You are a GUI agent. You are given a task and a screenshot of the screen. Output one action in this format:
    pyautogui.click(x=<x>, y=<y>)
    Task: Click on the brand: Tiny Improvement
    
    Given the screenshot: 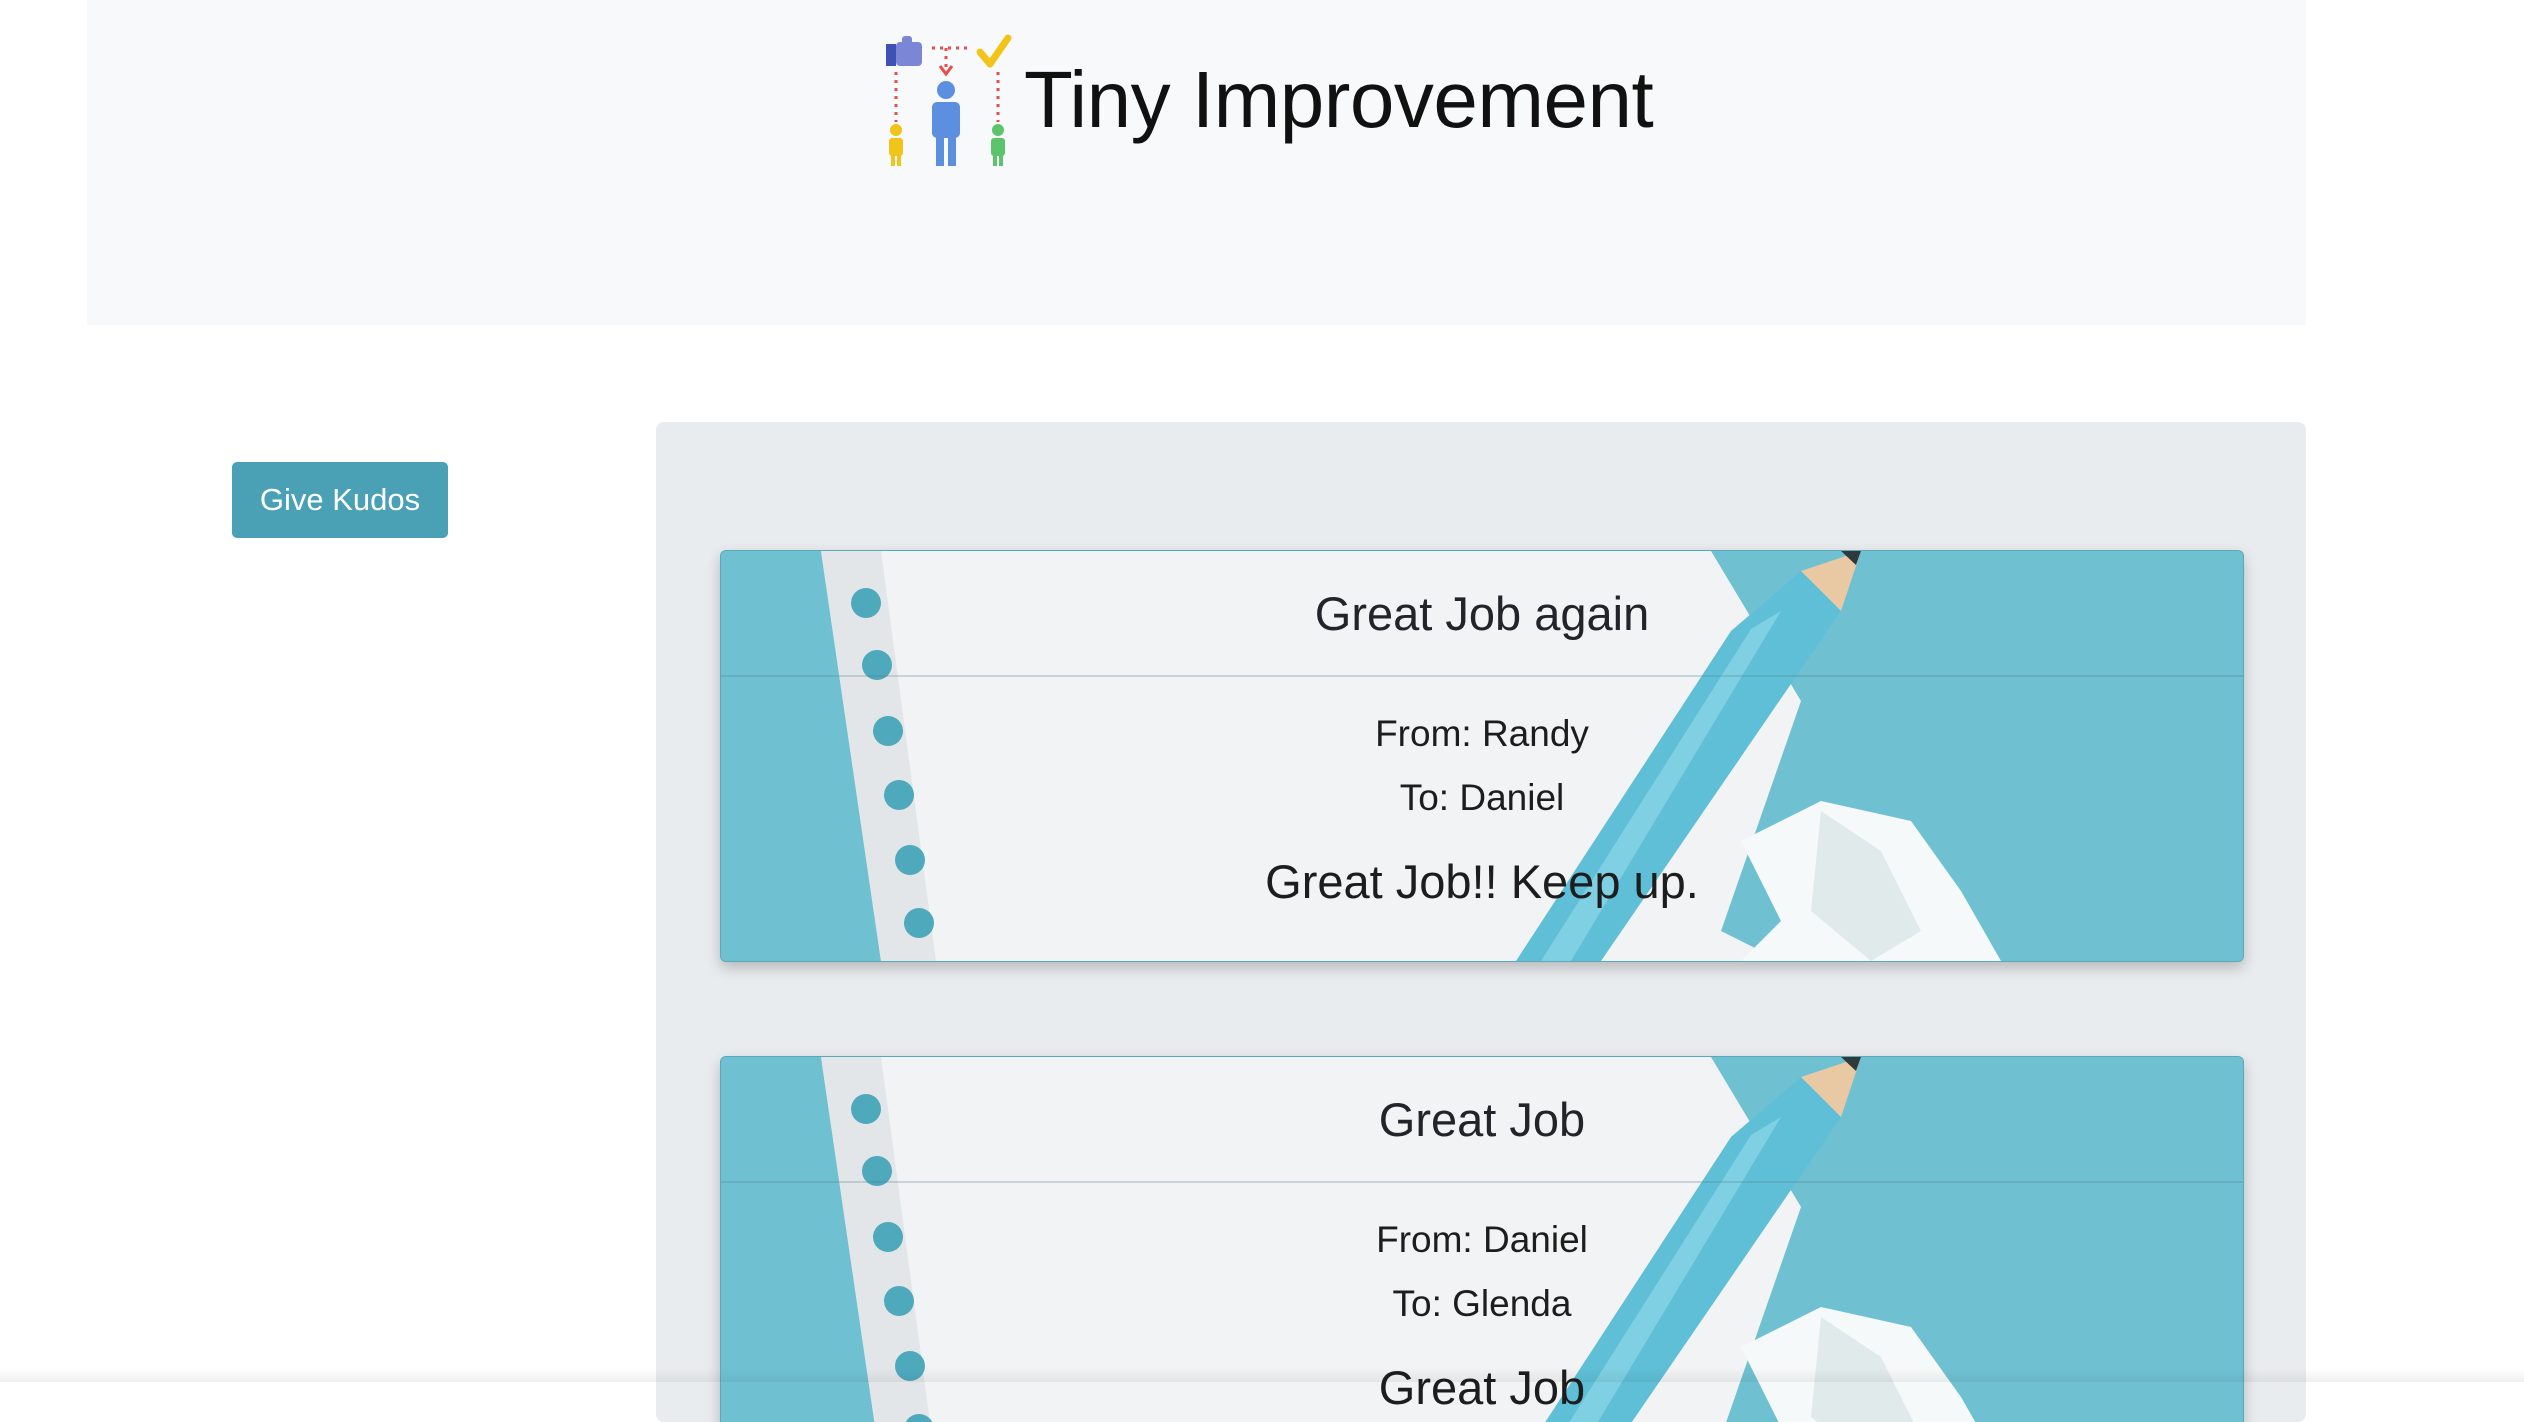 What is the action you would take?
    pyautogui.click(x=1268, y=100)
    